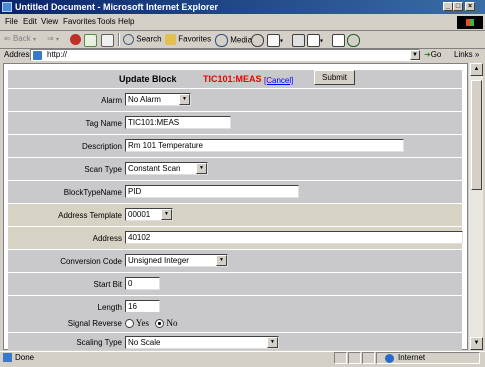 The height and width of the screenshot is (367, 485). Describe the element at coordinates (126, 21) in the screenshot. I see `menu-help: Help` at that location.